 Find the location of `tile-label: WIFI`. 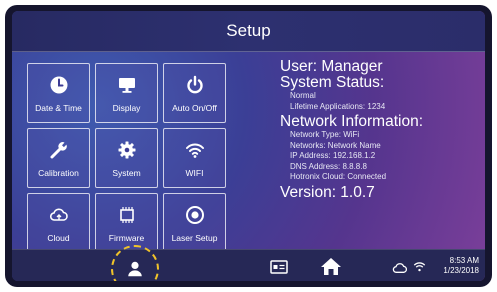

tile-label: WIFI is located at coordinates (194, 172).